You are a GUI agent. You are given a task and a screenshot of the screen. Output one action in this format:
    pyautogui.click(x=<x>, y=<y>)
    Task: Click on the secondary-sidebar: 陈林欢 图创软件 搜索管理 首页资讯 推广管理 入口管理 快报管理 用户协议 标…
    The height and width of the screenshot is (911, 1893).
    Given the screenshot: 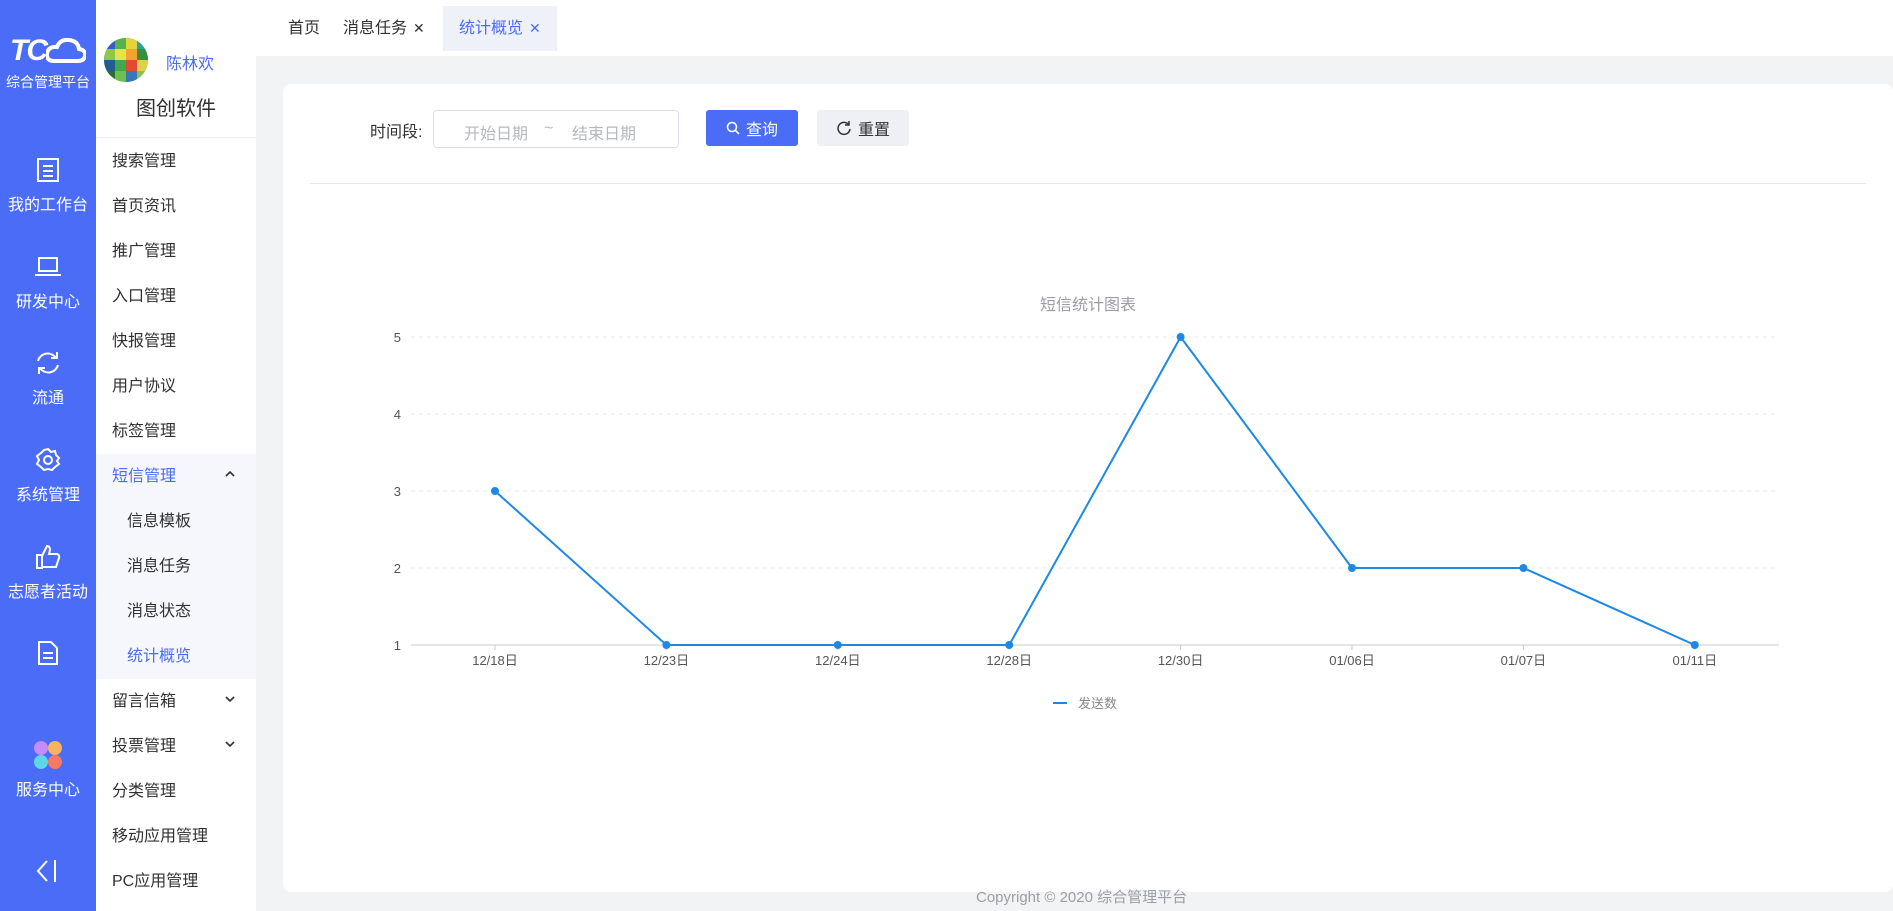 What is the action you would take?
    pyautogui.click(x=176, y=455)
    